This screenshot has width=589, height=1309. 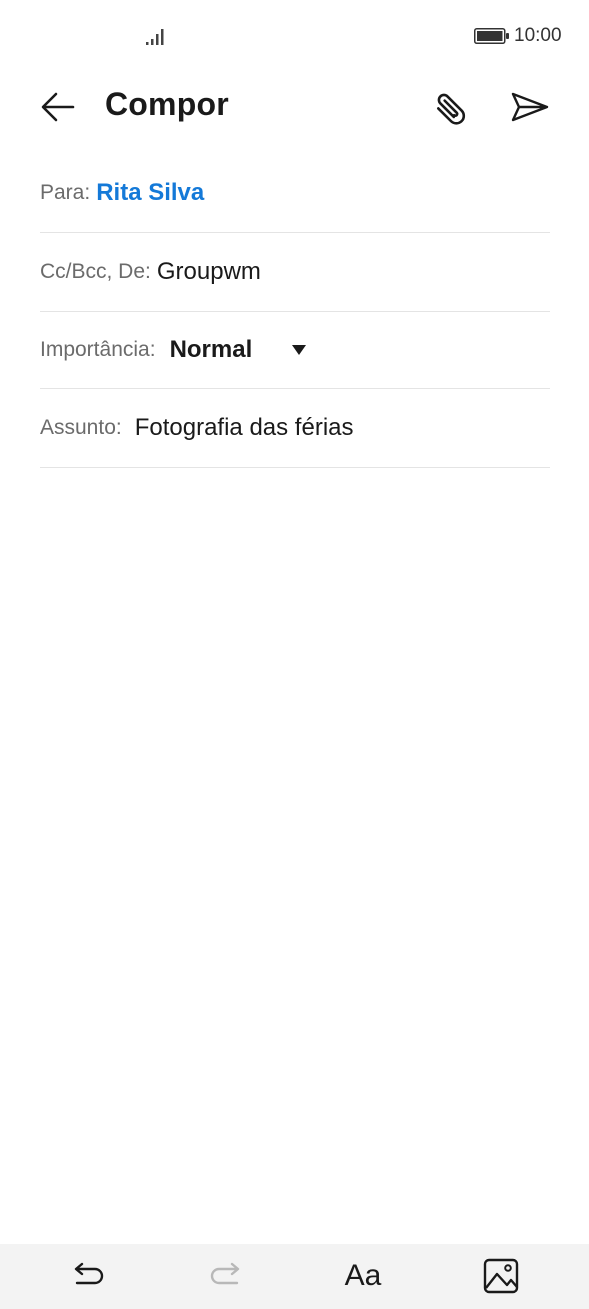 I want to click on back-button, so click(x=58, y=107).